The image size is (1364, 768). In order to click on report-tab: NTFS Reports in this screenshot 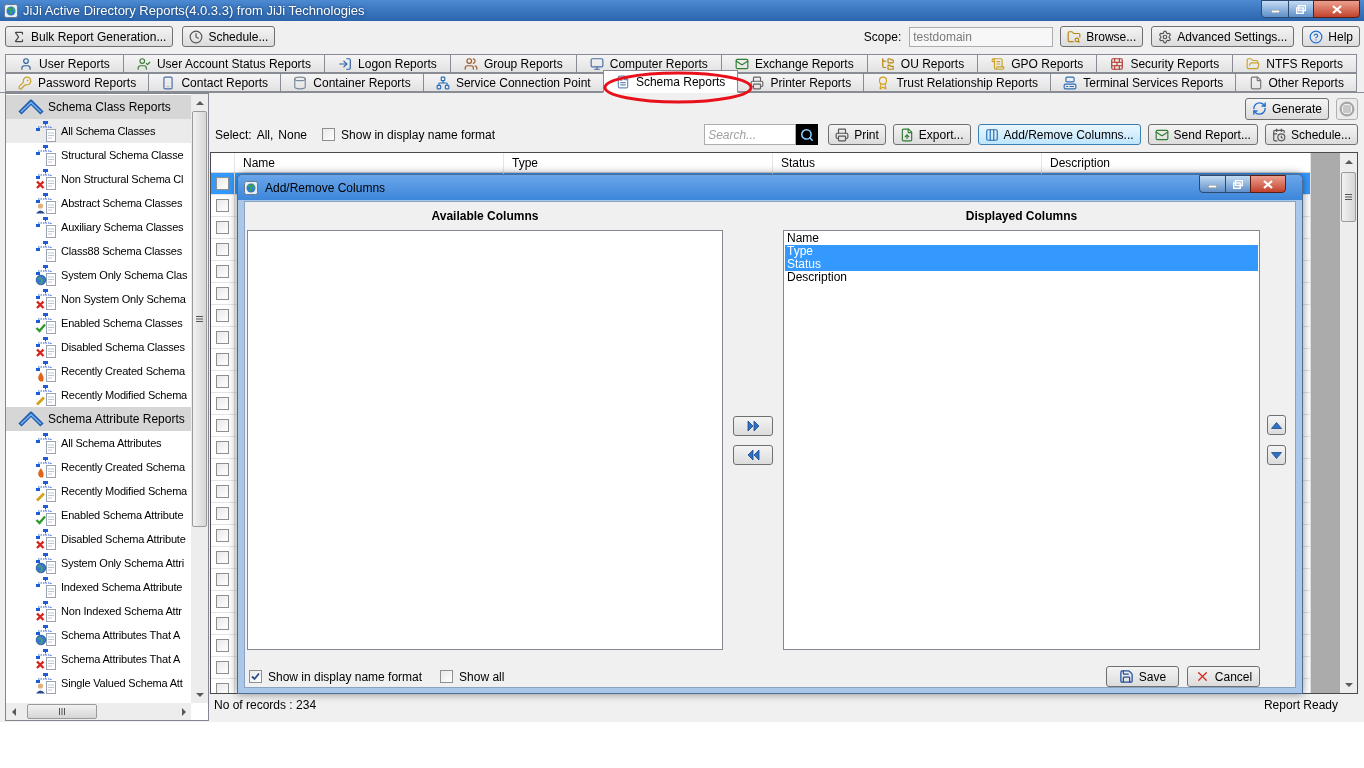, I will do `click(1294, 63)`.